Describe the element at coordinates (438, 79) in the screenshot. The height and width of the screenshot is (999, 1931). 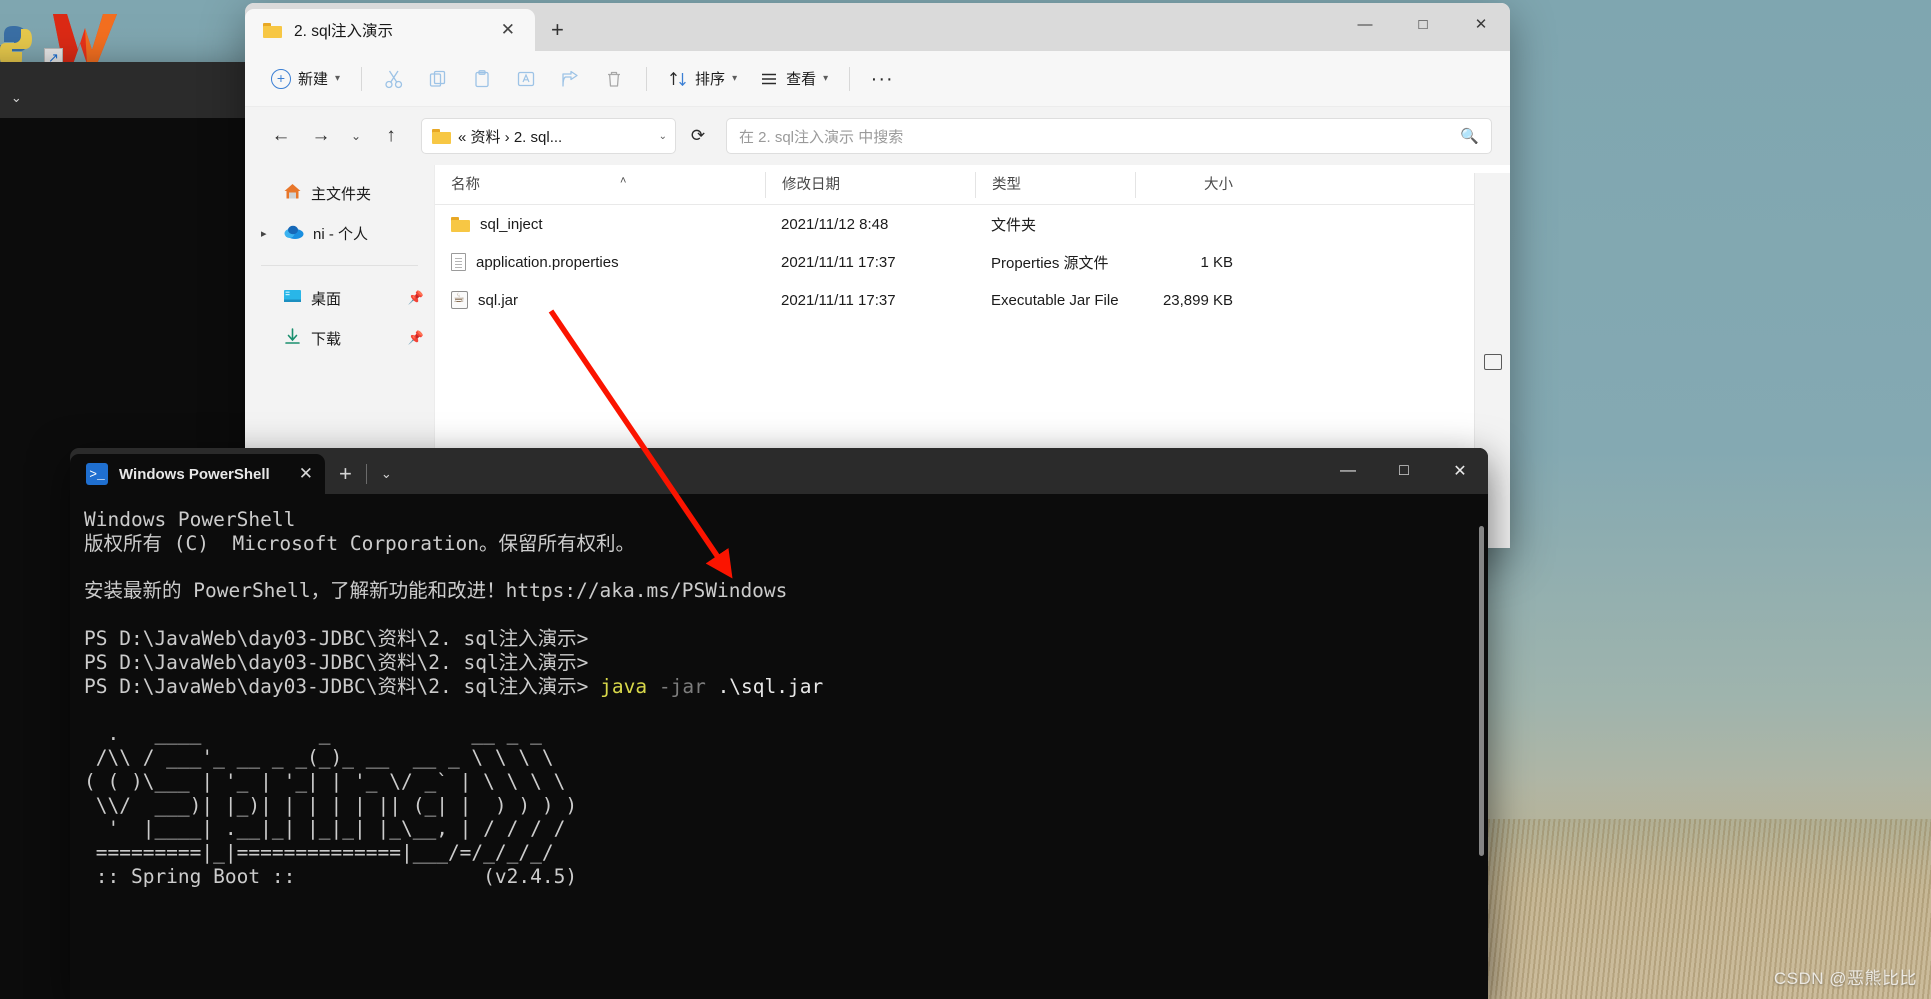
I see `copy-button` at that location.